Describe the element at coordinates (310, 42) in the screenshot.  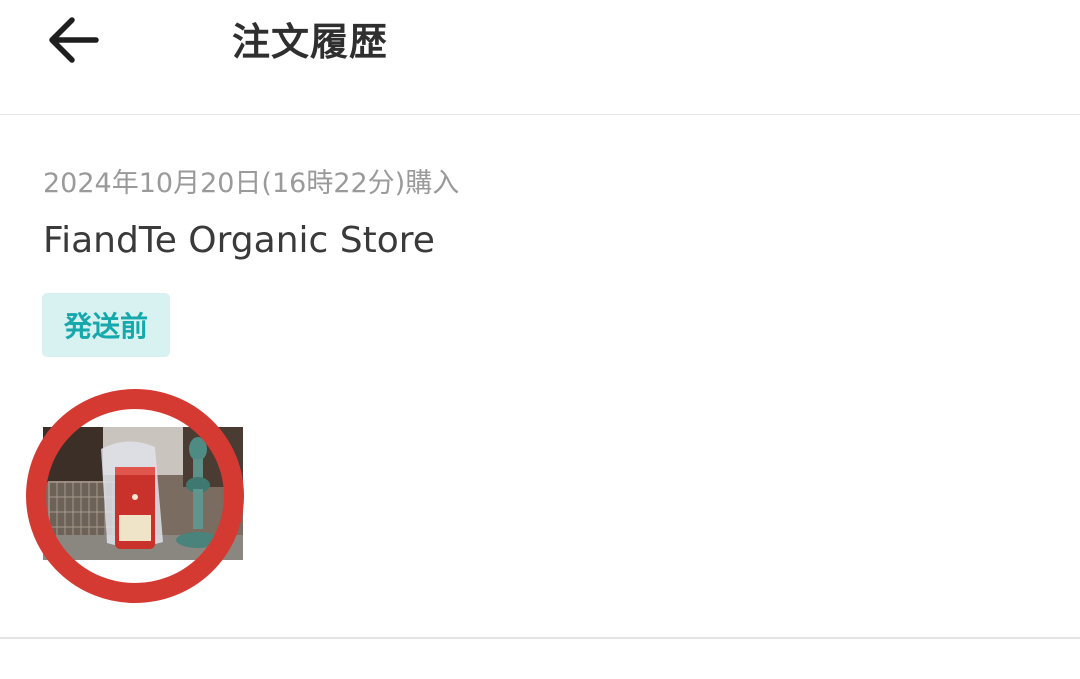
I see `page-title: 注文履歴` at that location.